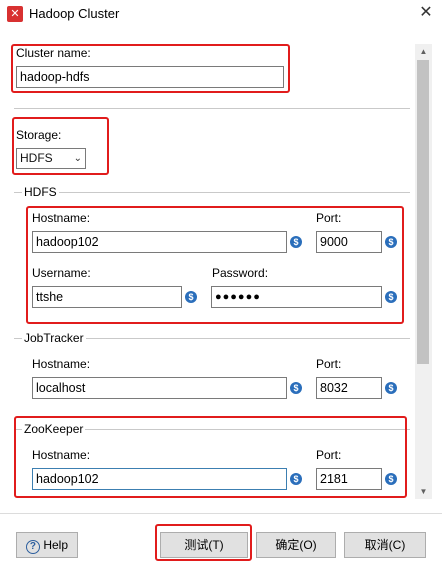  I want to click on help-button: ? Help, so click(47, 545).